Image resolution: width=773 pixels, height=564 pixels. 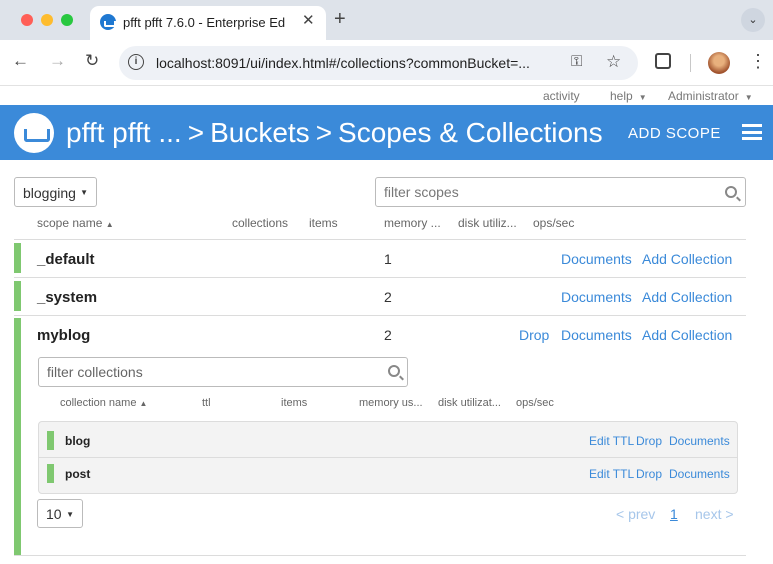 I want to click on browser-menu-icon: ⋮, so click(x=758, y=61).